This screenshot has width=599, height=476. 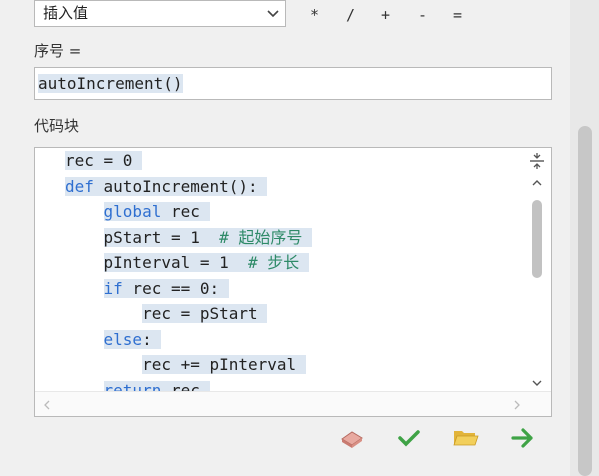 I want to click on code-block-label: 代码块, so click(x=57, y=126).